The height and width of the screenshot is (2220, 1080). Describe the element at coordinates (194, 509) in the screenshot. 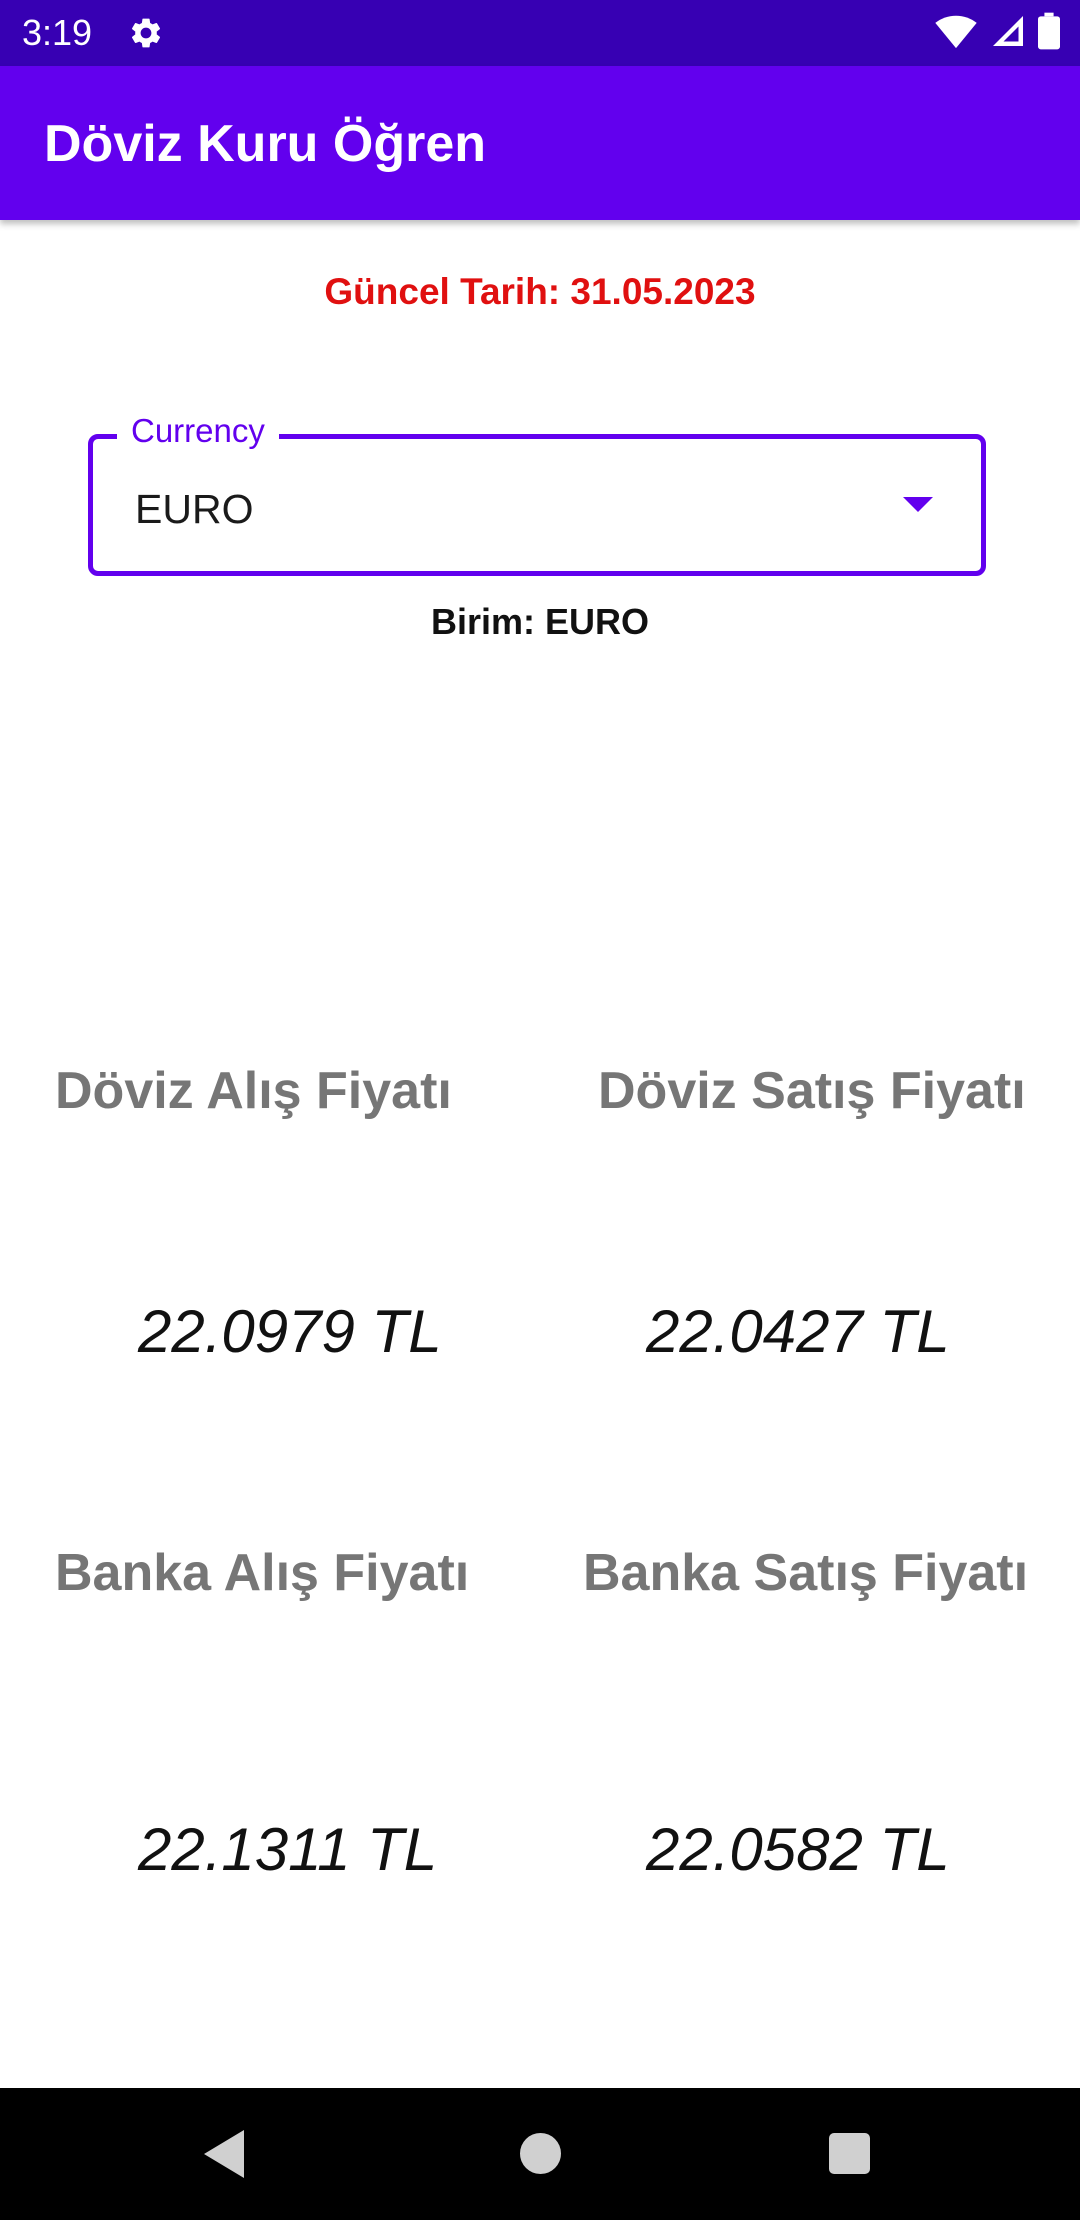

I see `currency-selected-value: EURO` at that location.